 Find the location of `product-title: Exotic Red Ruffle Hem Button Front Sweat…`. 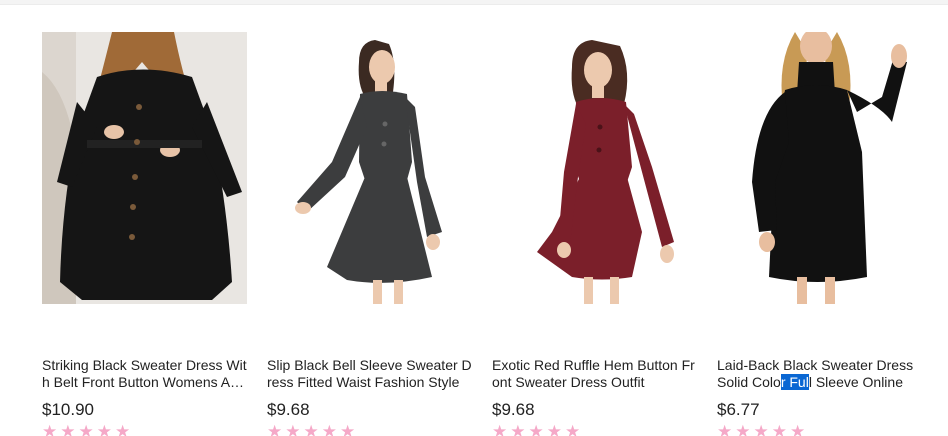

product-title: Exotic Red Ruffle Hem Button Front Sweat… is located at coordinates (595, 374).